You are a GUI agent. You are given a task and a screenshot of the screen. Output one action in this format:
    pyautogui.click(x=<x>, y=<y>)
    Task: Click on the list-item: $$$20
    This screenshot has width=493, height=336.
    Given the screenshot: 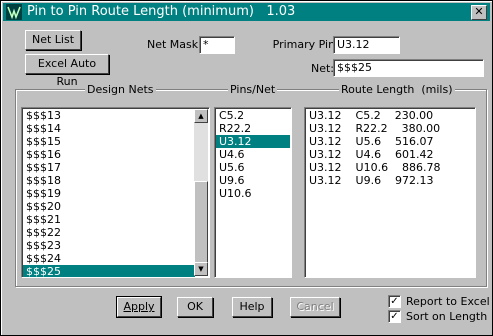 What is the action you would take?
    pyautogui.click(x=109, y=206)
    